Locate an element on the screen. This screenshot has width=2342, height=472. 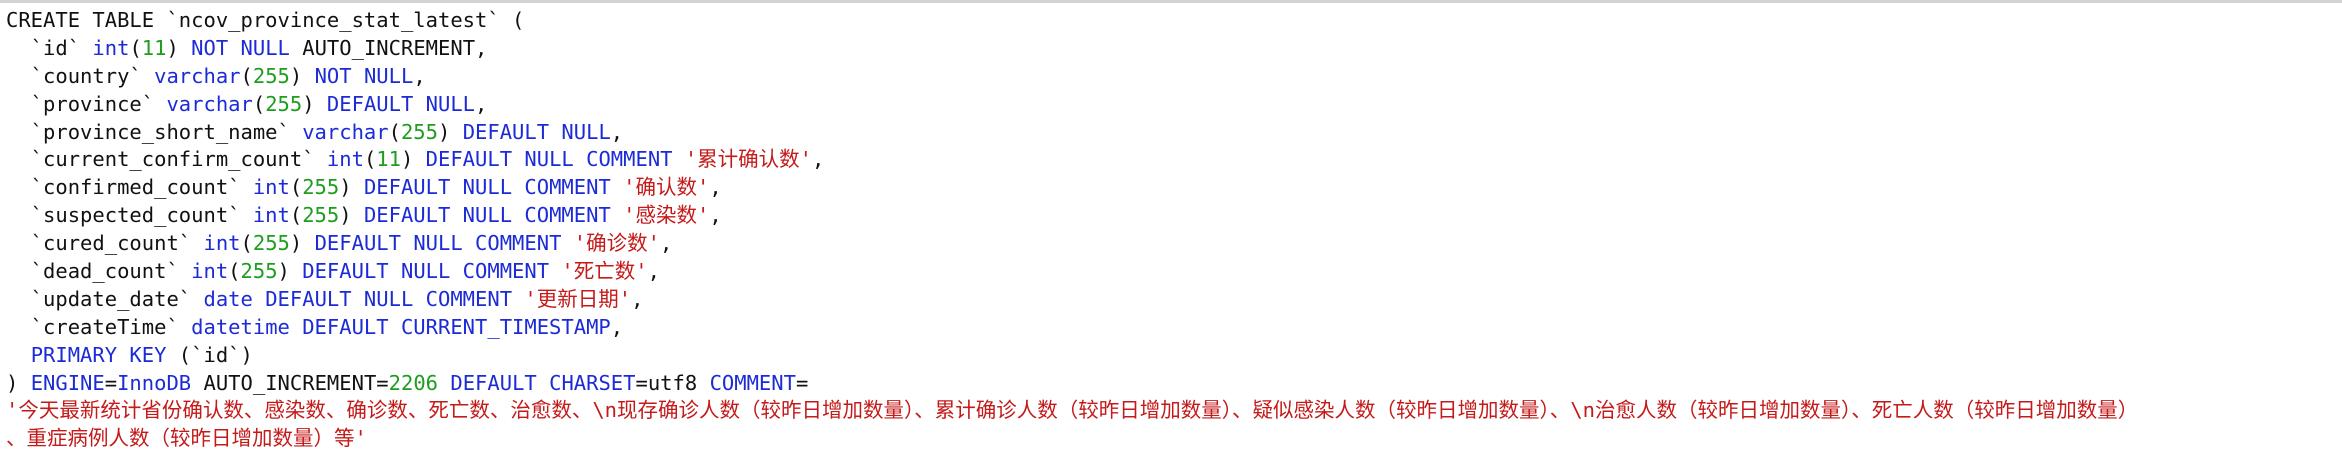
code-line: 、重症病例人数（较昨日增加数量）等' is located at coordinates (1174, 439).